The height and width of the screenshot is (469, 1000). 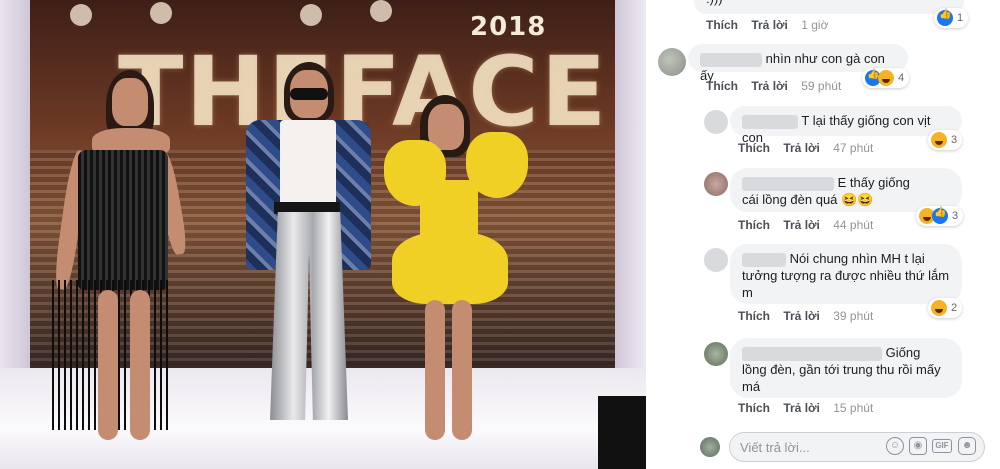 What do you see at coordinates (449, 210) in the screenshot?
I see `yellow-dress-bodice` at bounding box center [449, 210].